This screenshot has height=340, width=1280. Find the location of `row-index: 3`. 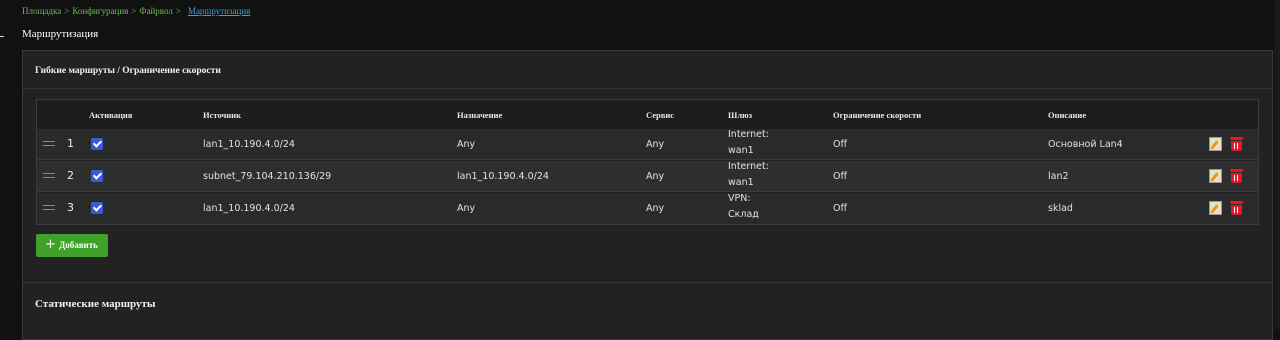

row-index: 3 is located at coordinates (70, 207).